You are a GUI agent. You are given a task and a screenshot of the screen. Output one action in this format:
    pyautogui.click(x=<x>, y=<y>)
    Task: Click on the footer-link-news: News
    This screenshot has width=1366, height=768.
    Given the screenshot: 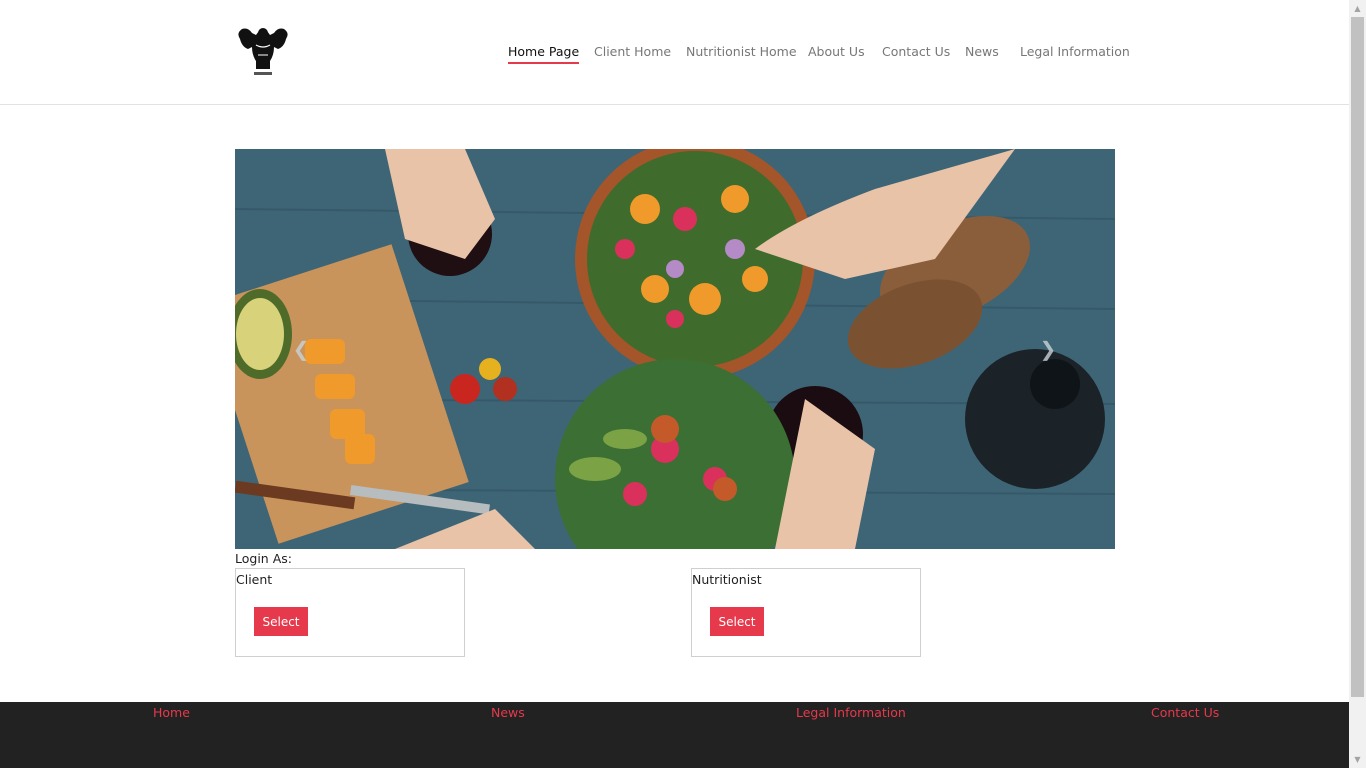 What is the action you would take?
    pyautogui.click(x=508, y=712)
    